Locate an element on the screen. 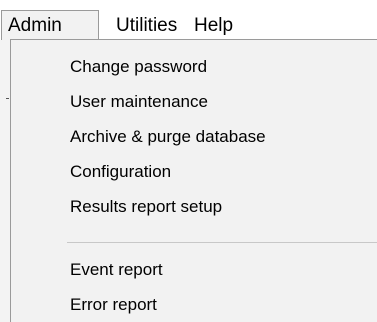  menu-item-results-report-setup: Results report setup is located at coordinates (194, 207).